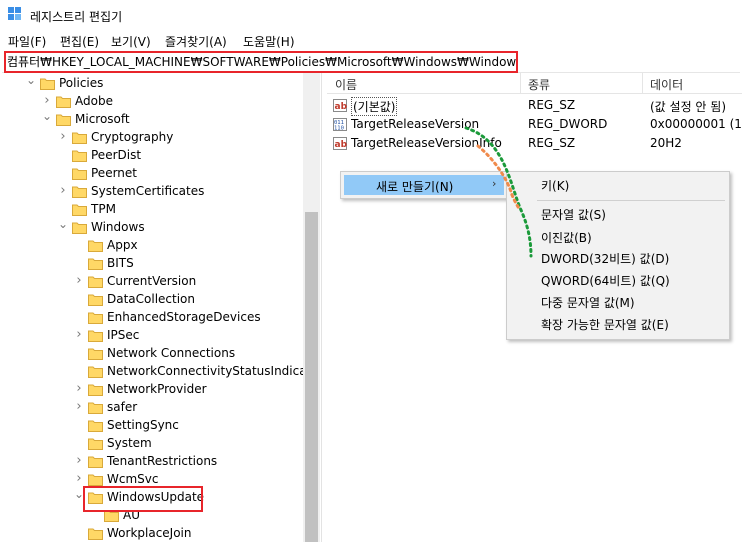 This screenshot has width=742, height=542. What do you see at coordinates (346, 84) in the screenshot?
I see `column-header-name: 이름` at bounding box center [346, 84].